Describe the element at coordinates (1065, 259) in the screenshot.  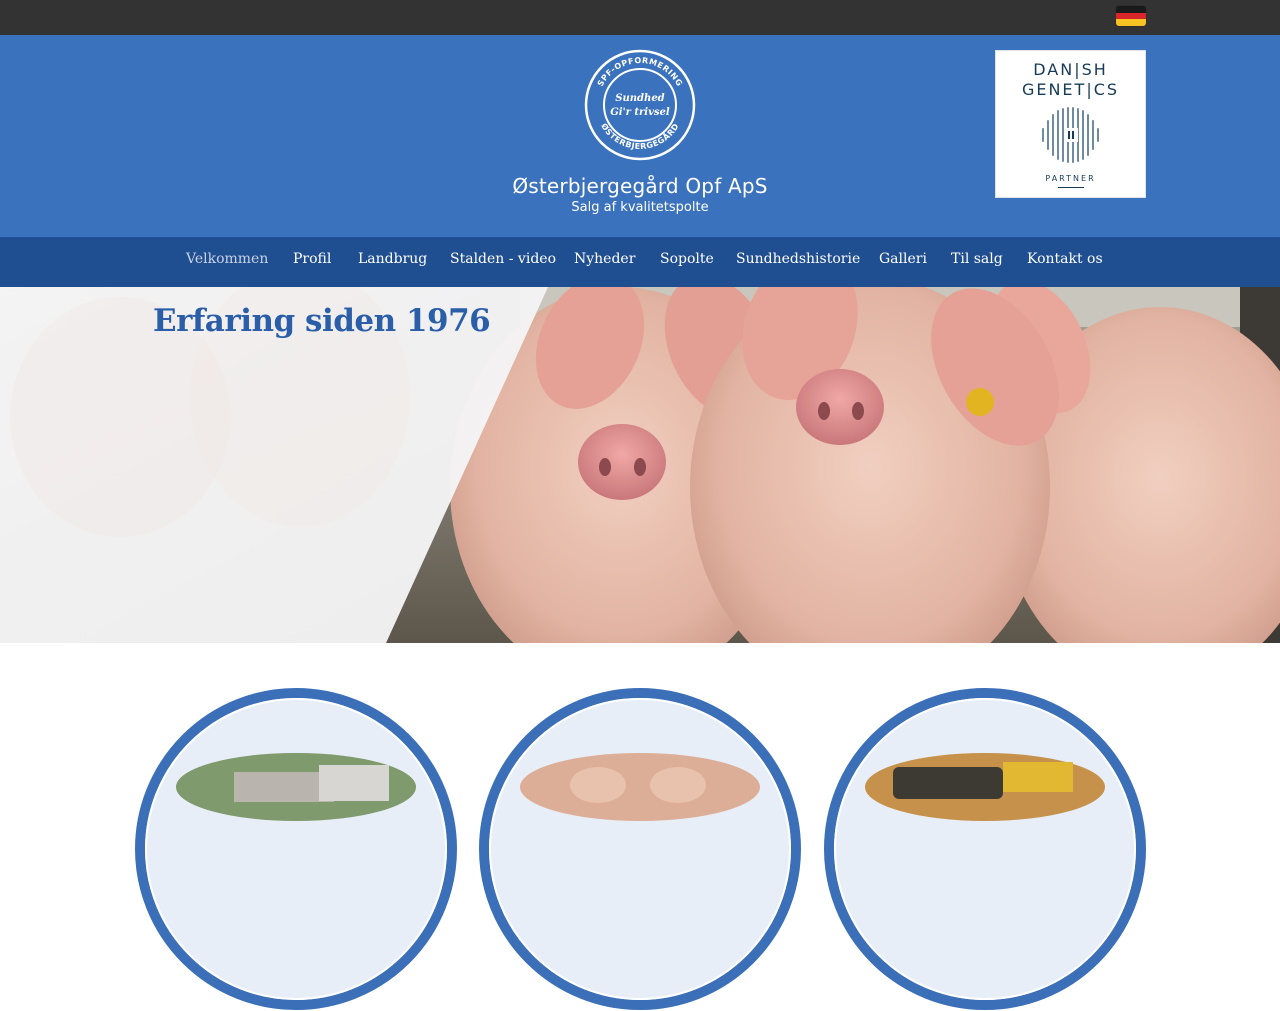
I see `nav-item-kontakt-os: Kontakt os` at that location.